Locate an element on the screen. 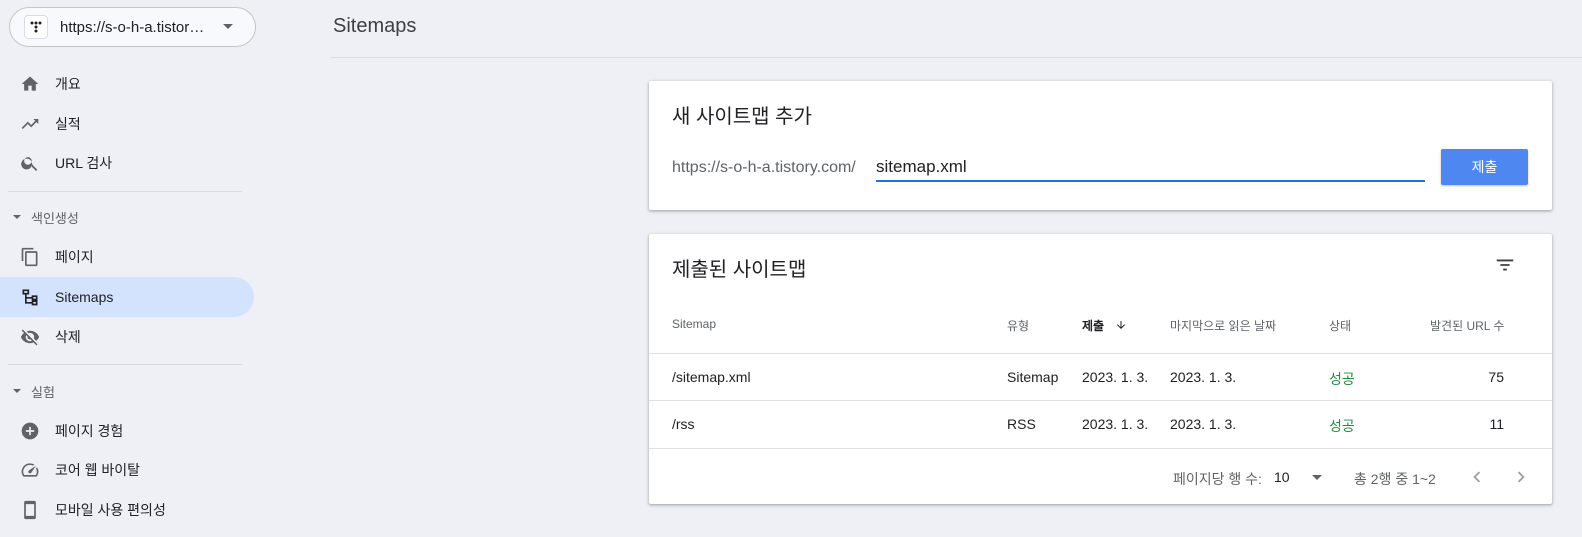 The height and width of the screenshot is (537, 1582). nav-item-url-inspection: URL 검사 is located at coordinates (127, 163).